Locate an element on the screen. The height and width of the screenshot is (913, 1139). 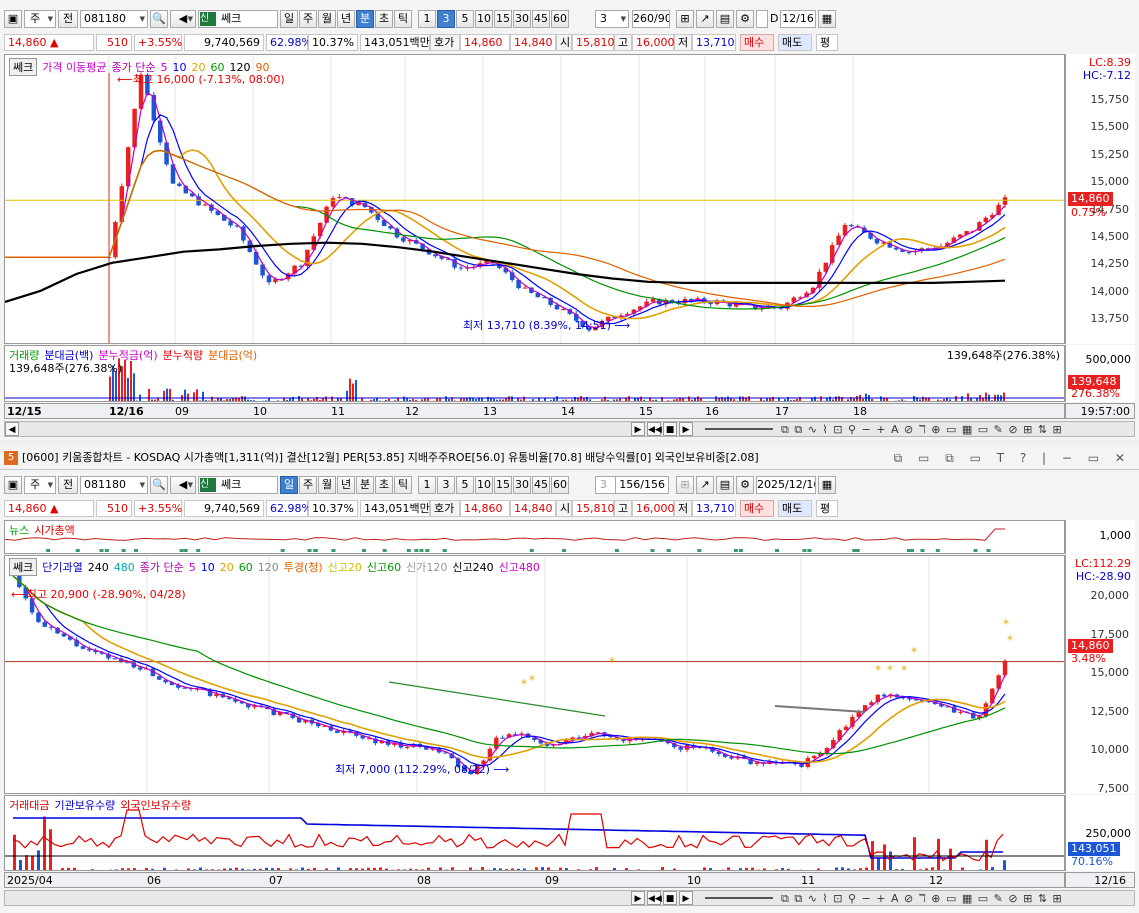
date-field: 2025/12/16 is located at coordinates (786, 485).